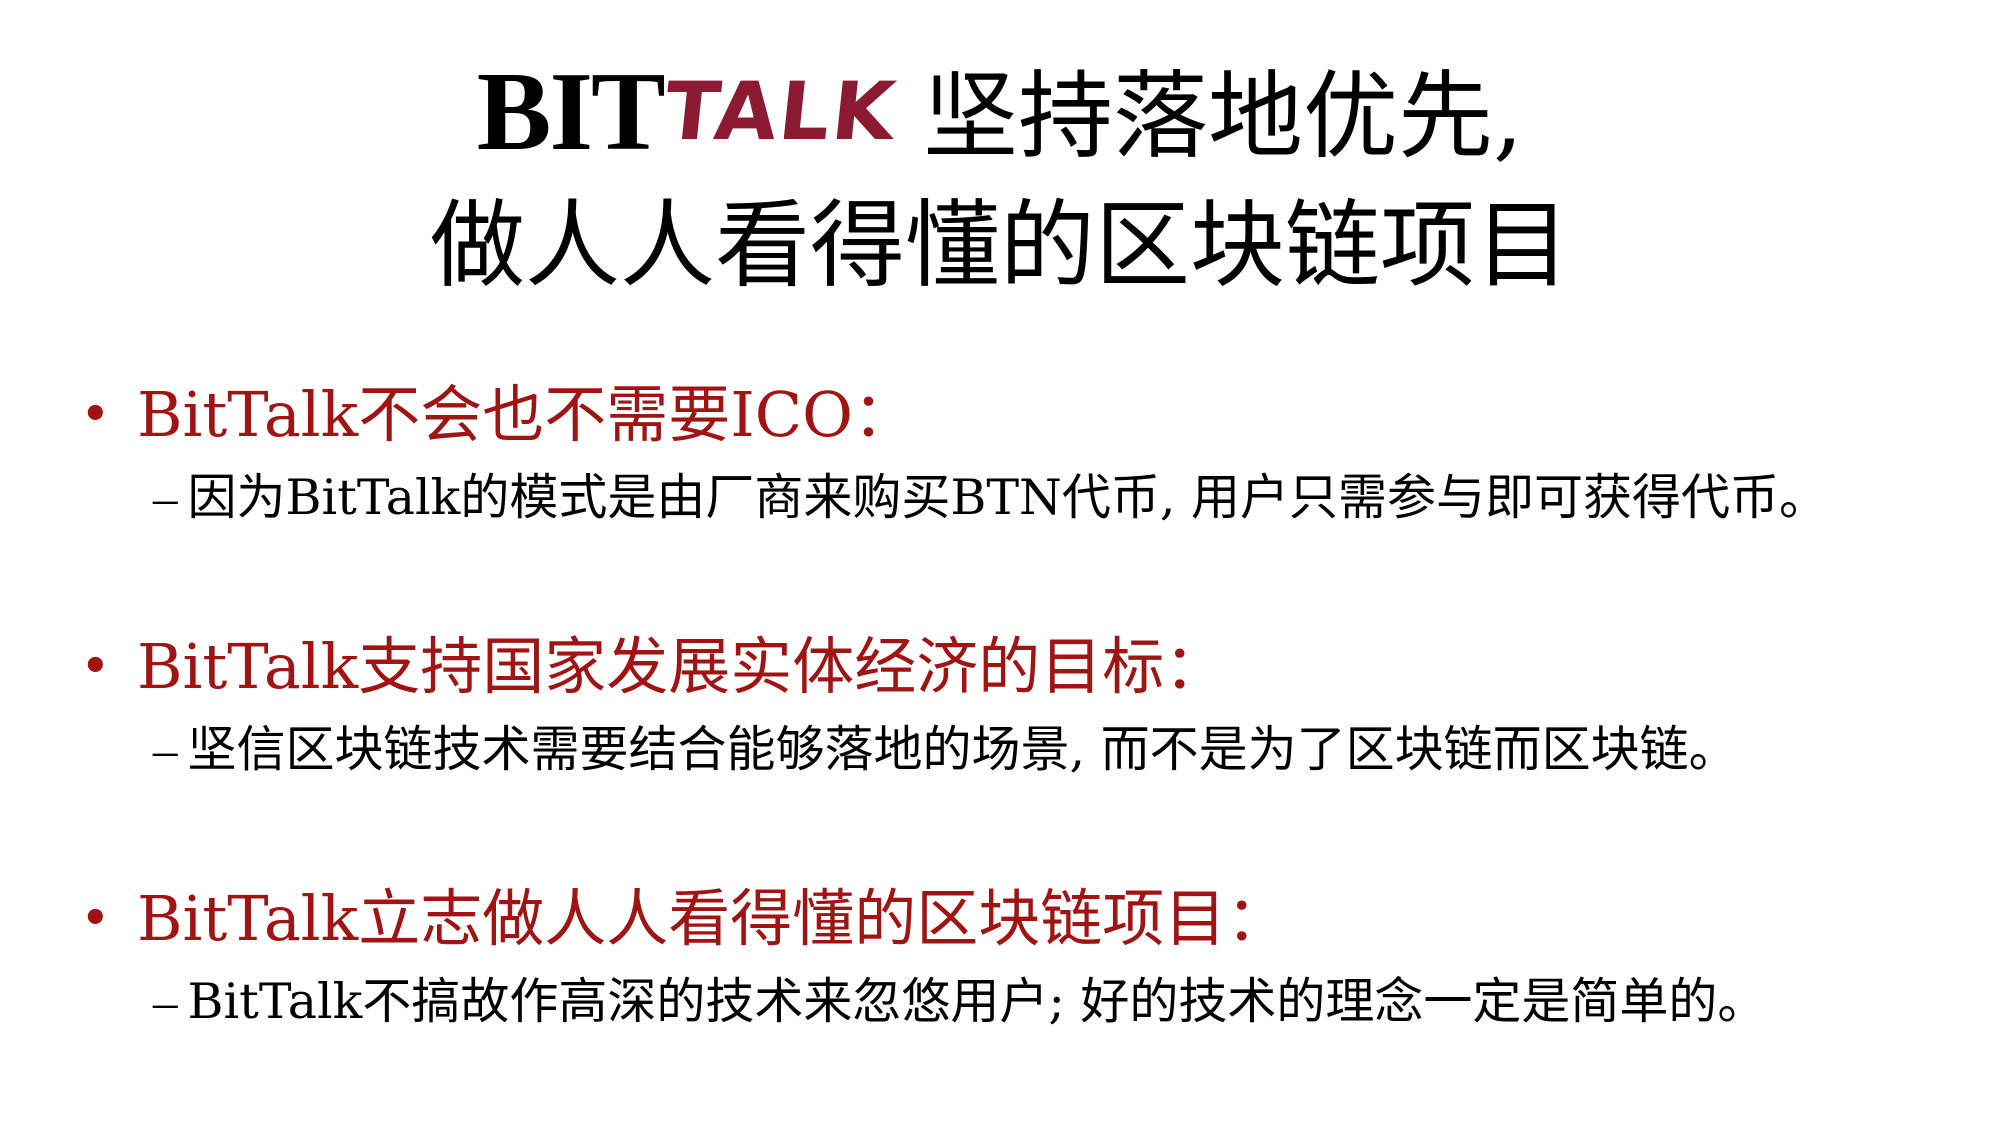  I want to click on bullet-heading: • BitTalk立志做人人看得懂的区块链项目：, so click(1030, 919).